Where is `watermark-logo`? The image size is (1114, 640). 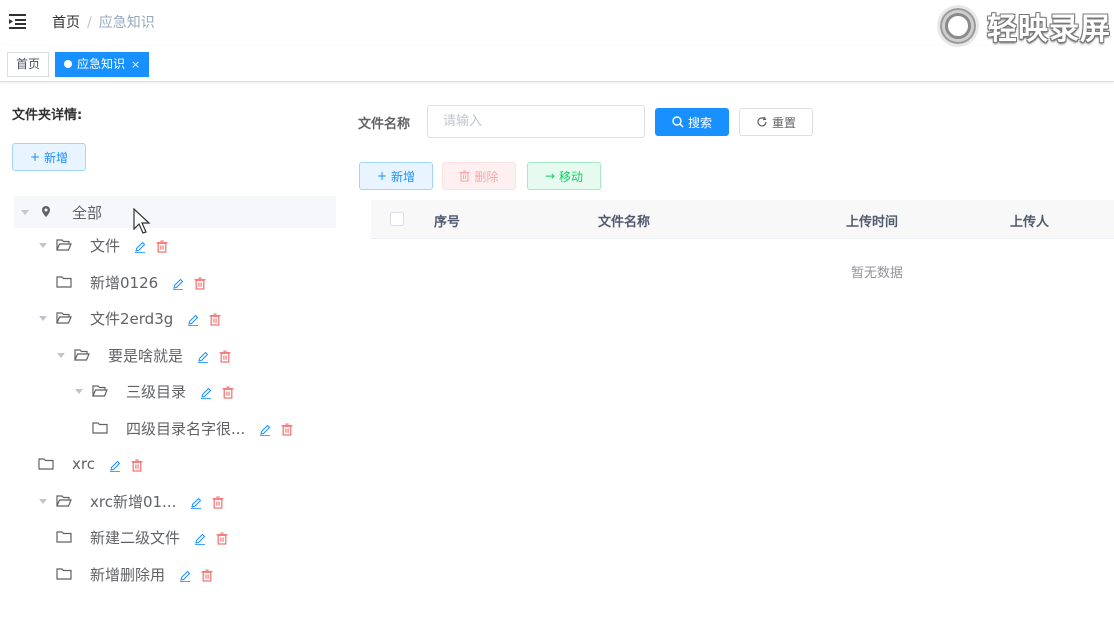 watermark-logo is located at coordinates (958, 26).